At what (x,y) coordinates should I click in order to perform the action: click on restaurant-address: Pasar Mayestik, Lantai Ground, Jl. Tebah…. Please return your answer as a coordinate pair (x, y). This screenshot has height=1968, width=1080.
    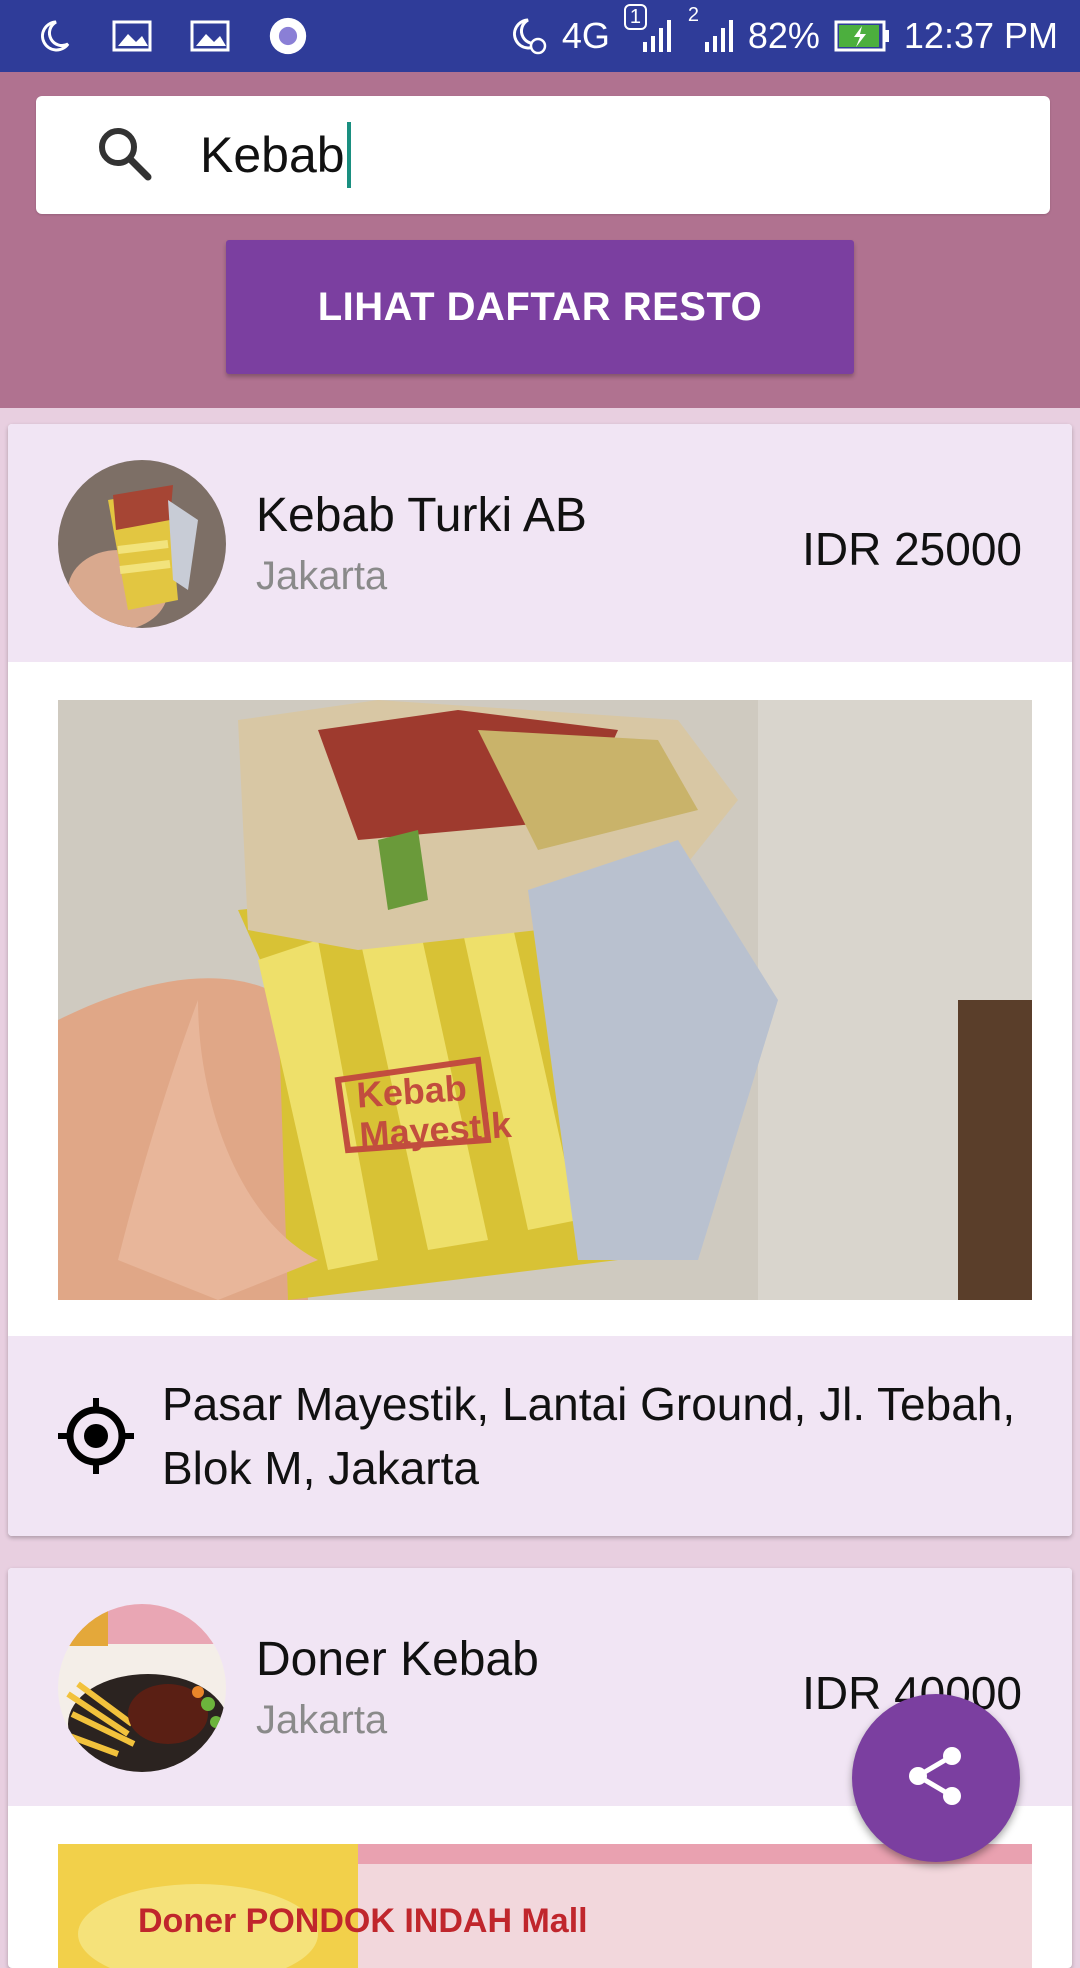
    Looking at the image, I should click on (589, 1436).